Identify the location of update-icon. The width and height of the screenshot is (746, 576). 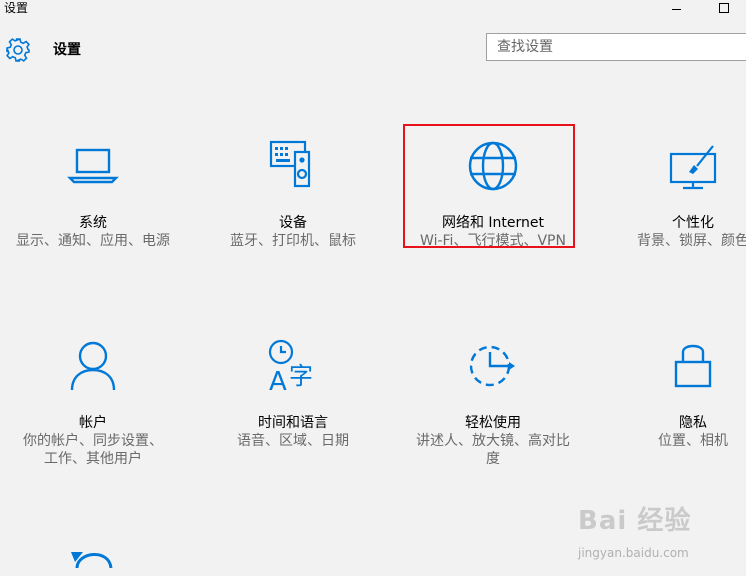
(92, 560).